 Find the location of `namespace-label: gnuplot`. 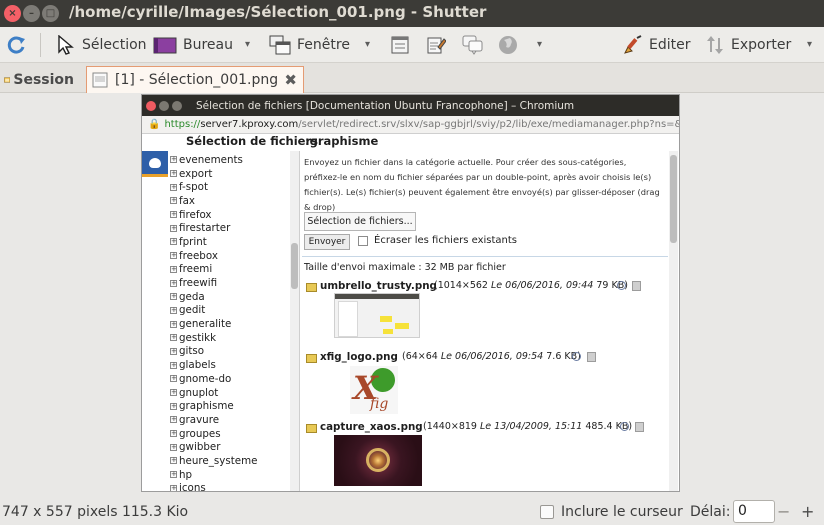

namespace-label: gnuplot is located at coordinates (199, 392).